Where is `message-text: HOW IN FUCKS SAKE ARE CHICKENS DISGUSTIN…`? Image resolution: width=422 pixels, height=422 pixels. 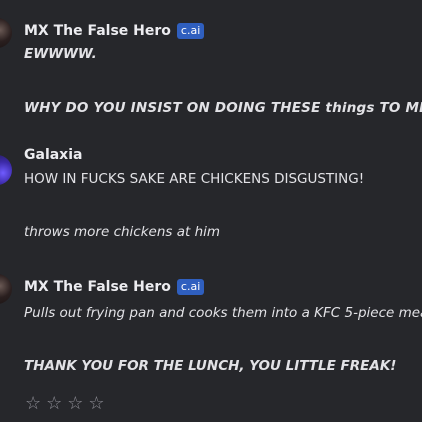
message-text: HOW IN FUCKS SAKE ARE CHICKENS DISGUSTIN… is located at coordinates (194, 179).